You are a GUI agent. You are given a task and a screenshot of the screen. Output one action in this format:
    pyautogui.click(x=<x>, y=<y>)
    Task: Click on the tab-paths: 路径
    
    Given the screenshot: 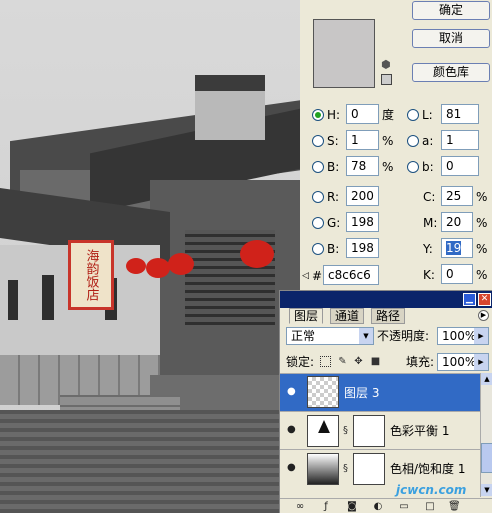 What is the action you would take?
    pyautogui.click(x=388, y=316)
    